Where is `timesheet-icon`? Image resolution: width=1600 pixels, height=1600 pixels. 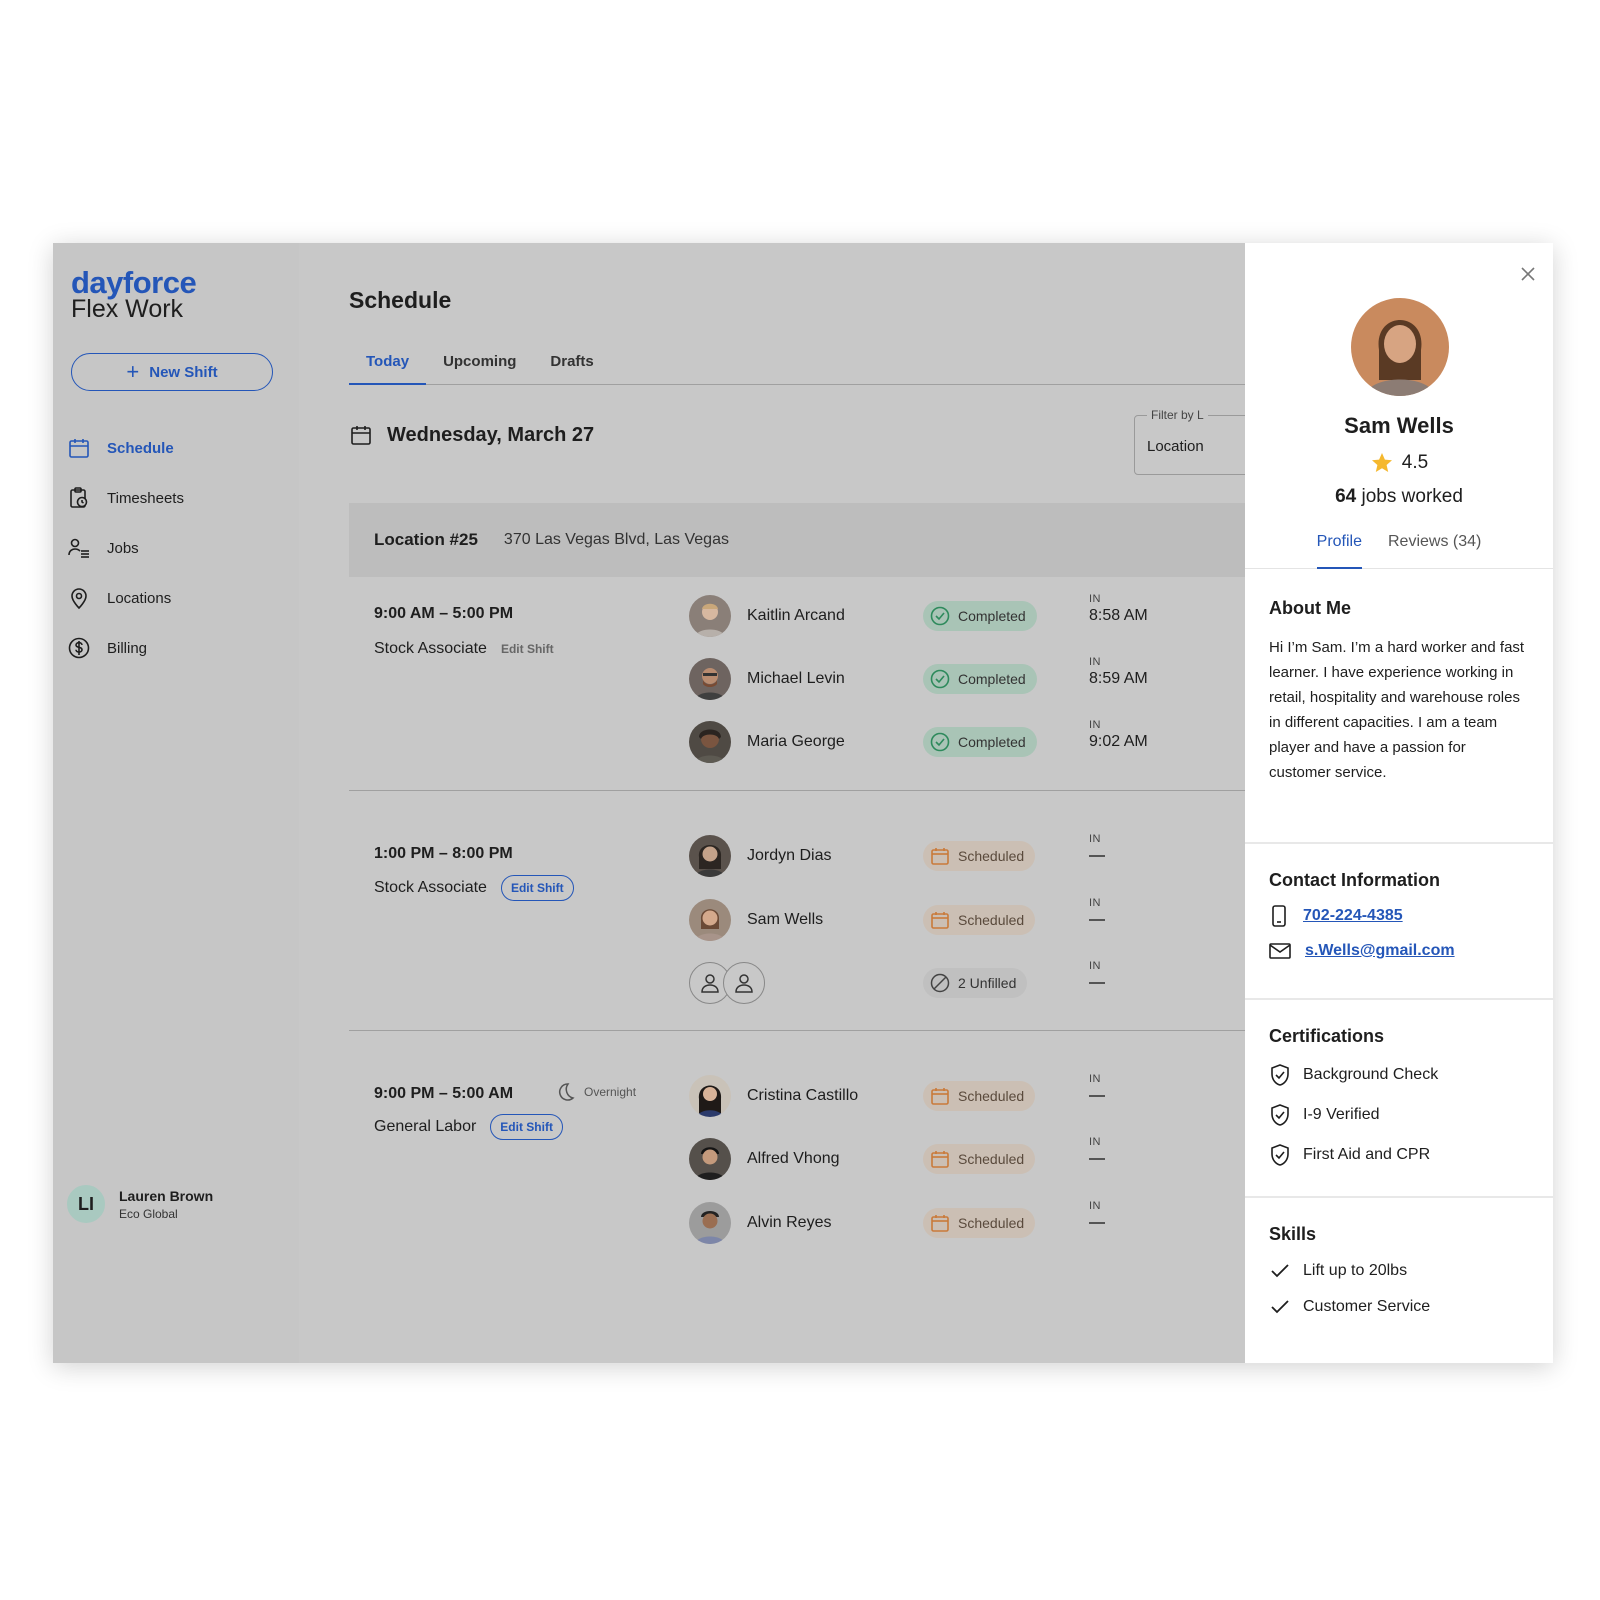 timesheet-icon is located at coordinates (79, 497).